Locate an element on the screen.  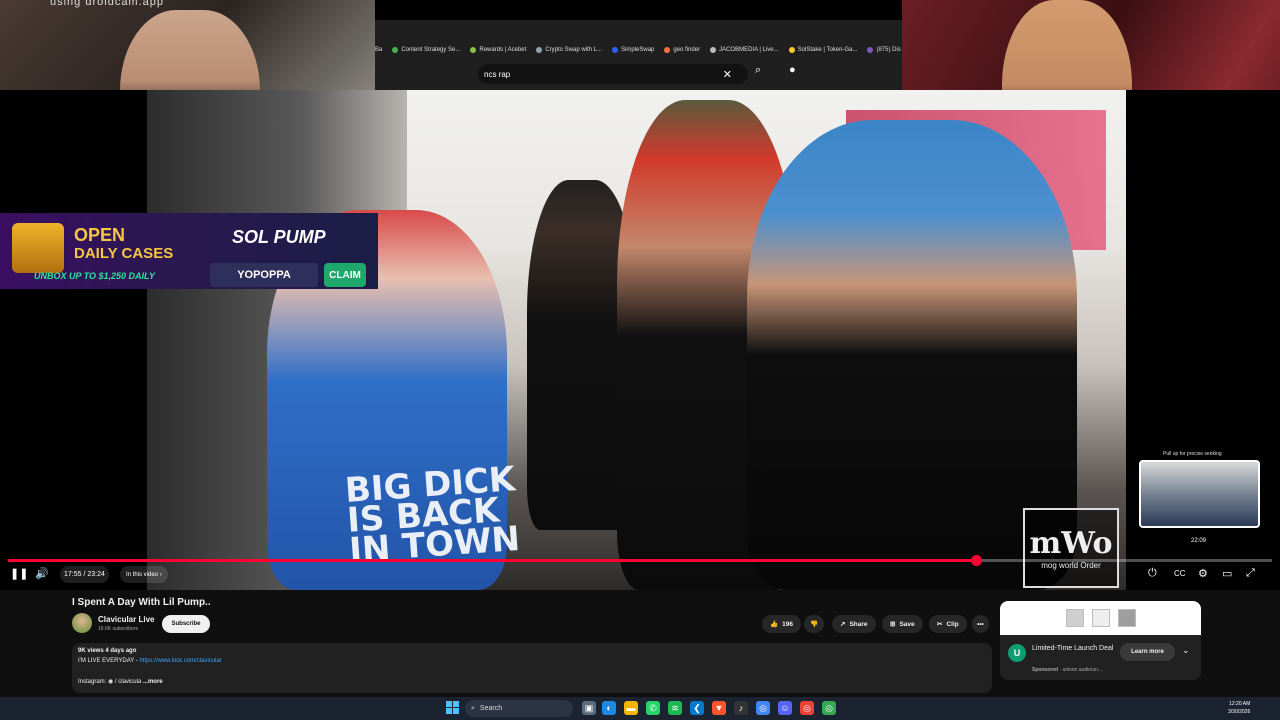
gear-icon: ⚙ is located at coordinates (1203, 573).